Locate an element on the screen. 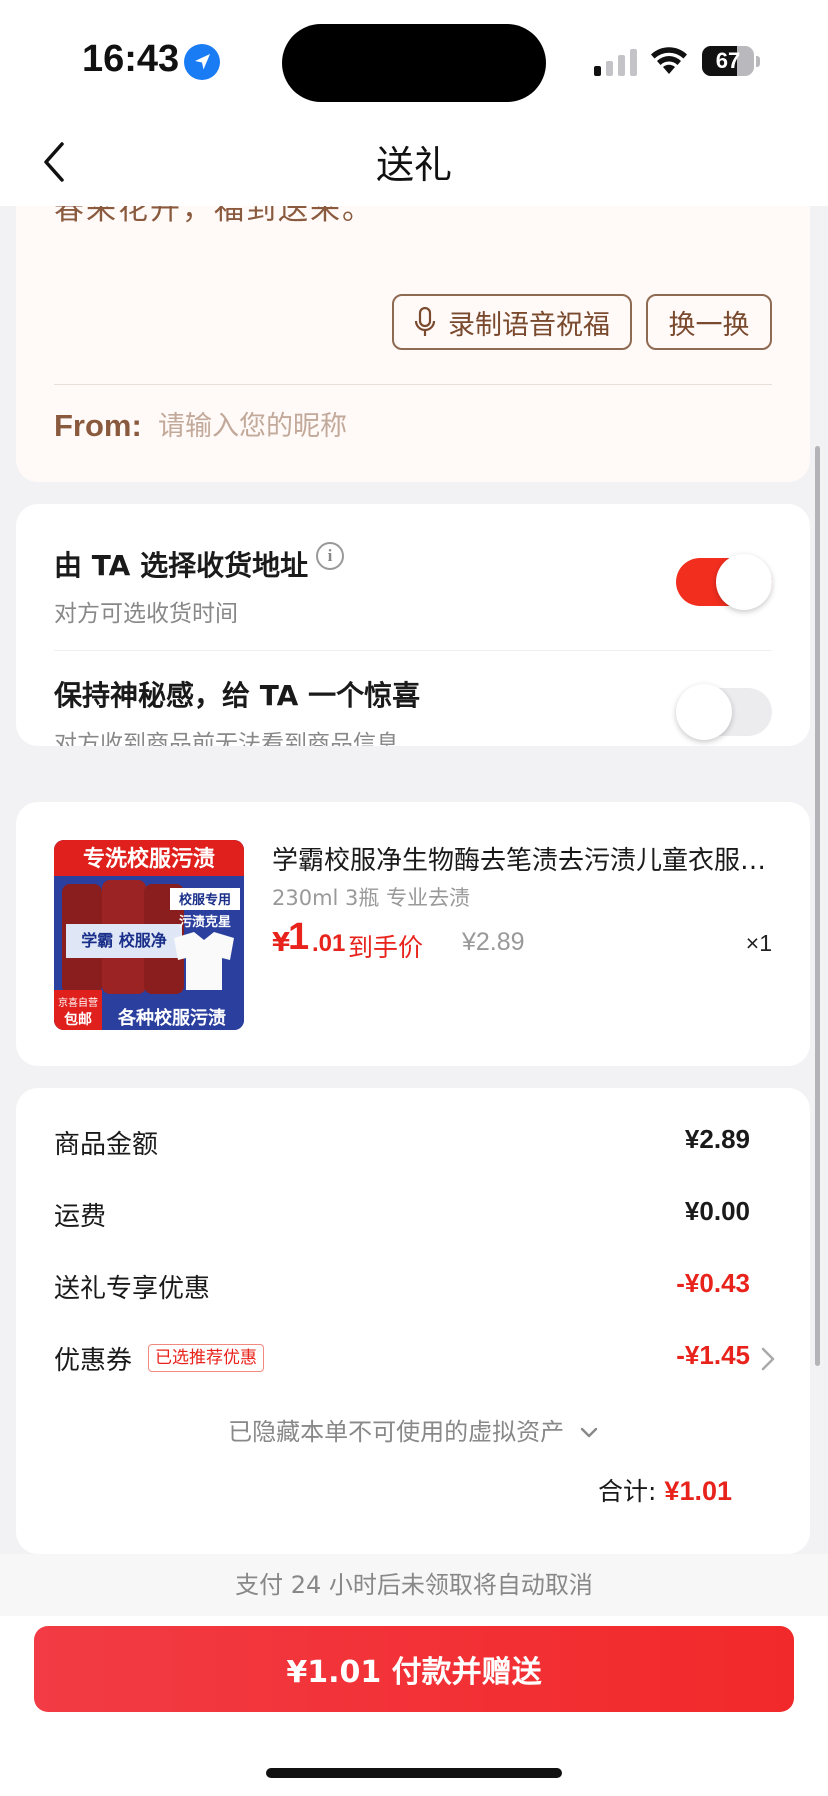 The height and width of the screenshot is (1796, 828). nav-bar: 送礼 is located at coordinates (414, 162).